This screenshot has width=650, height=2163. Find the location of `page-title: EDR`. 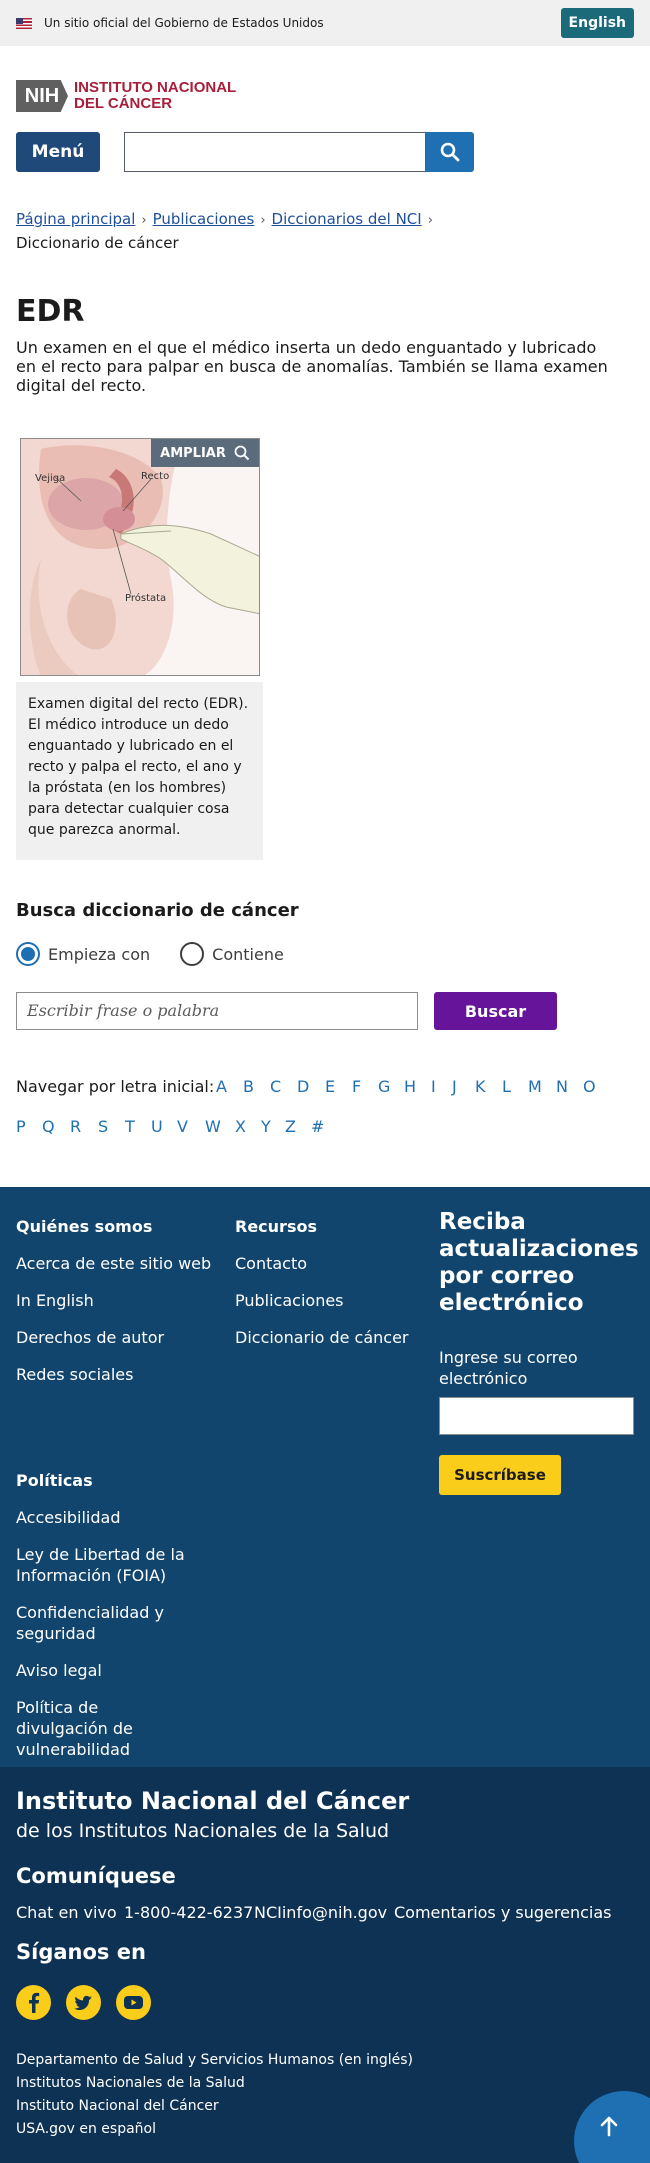

page-title: EDR is located at coordinates (50, 311).